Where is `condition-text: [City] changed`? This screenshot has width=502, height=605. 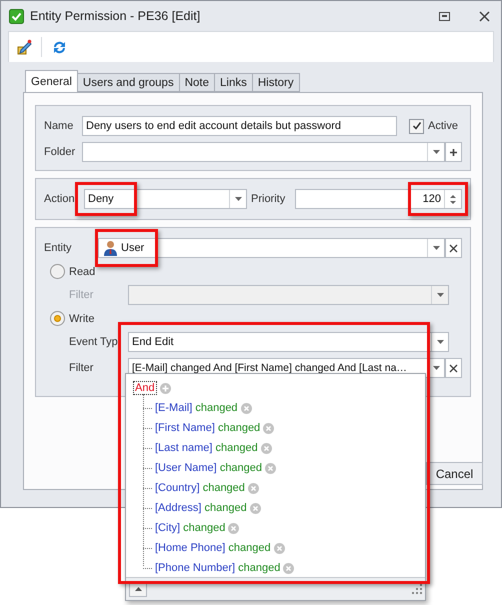 condition-text: [City] changed is located at coordinates (190, 528).